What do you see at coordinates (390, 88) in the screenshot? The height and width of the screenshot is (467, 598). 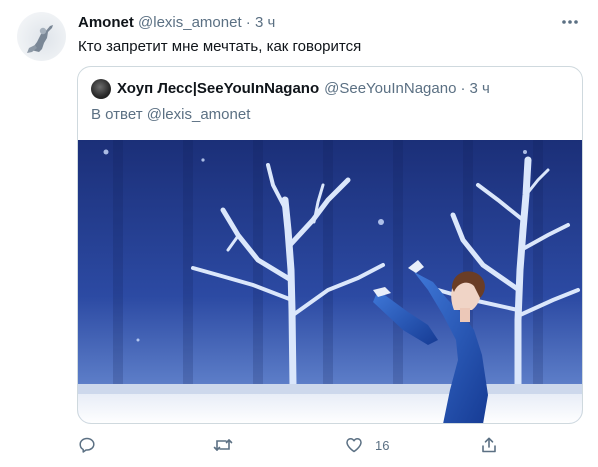 I see `quoted-author-handle: @SeeYouInNagano` at bounding box center [390, 88].